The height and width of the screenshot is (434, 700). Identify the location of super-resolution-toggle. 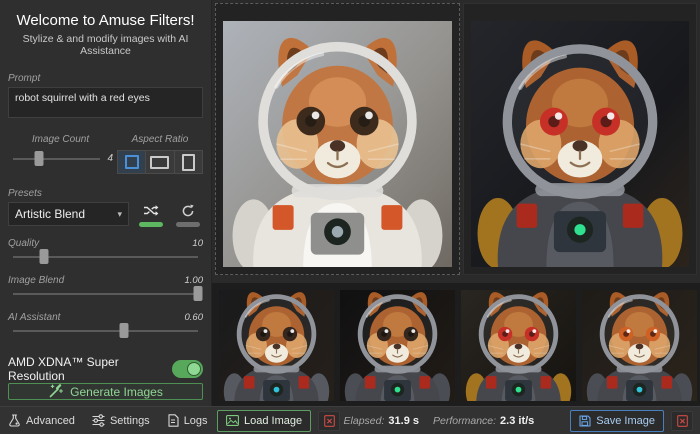
(187, 369).